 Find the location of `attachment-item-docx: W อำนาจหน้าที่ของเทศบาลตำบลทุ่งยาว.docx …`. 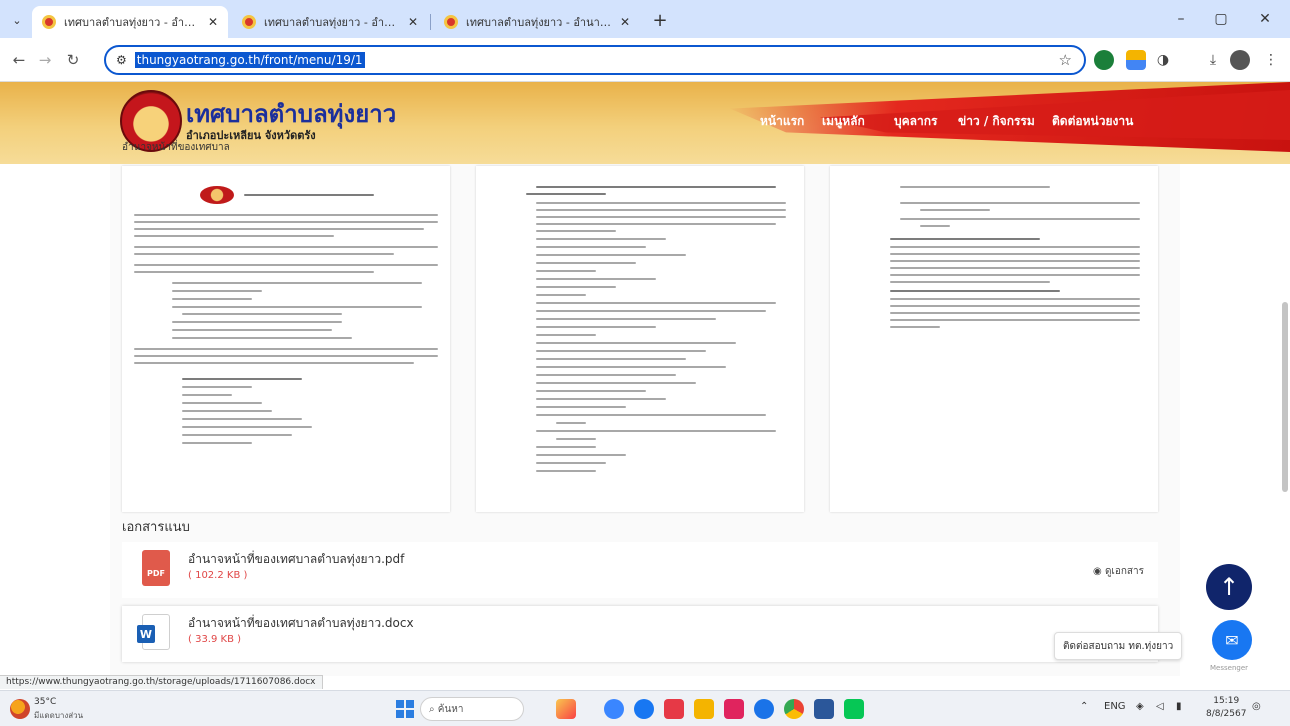

attachment-item-docx: W อำนาจหน้าที่ของเทศบาลตำบลทุ่งยาว.docx … is located at coordinates (640, 634).